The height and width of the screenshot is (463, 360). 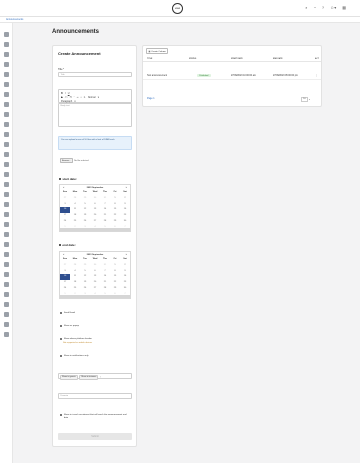 What do you see at coordinates (6, 164) in the screenshot?
I see `mail-icon` at bounding box center [6, 164].